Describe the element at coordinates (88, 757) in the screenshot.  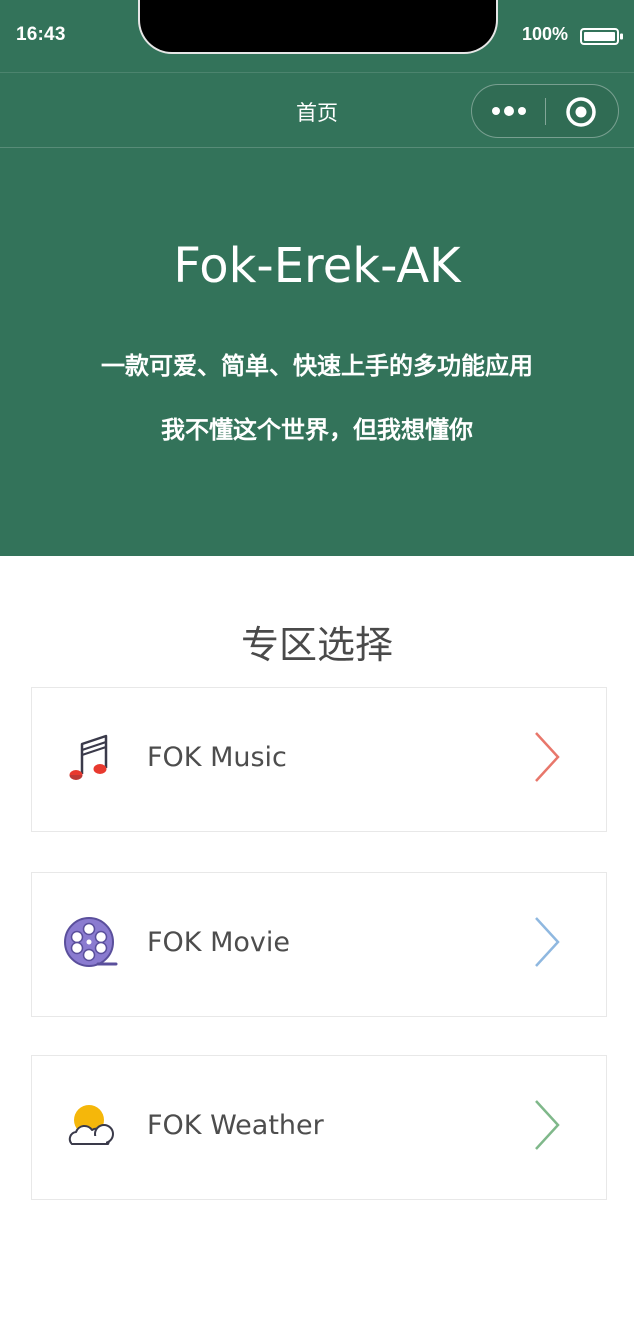
I see `music-note-icon` at that location.